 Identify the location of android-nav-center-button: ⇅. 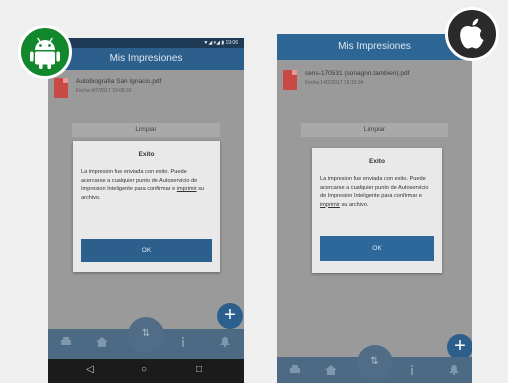
(146, 335).